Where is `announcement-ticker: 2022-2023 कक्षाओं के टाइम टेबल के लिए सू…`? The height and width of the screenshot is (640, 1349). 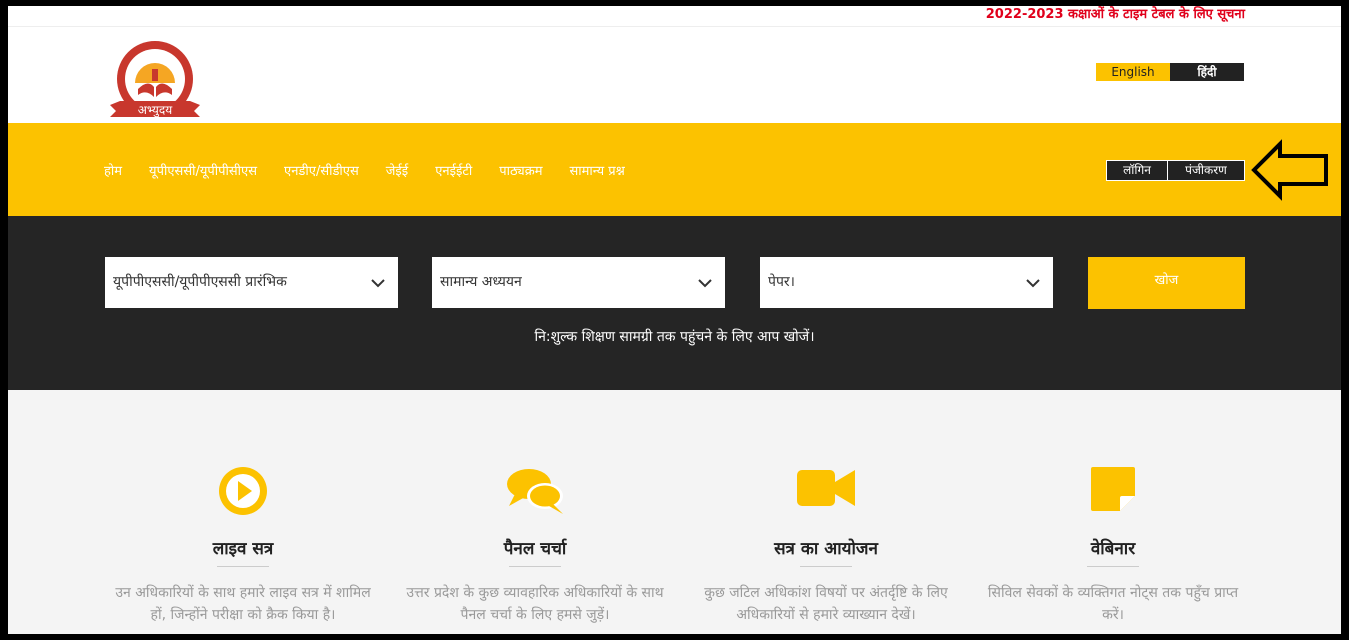 announcement-ticker: 2022-2023 कक्षाओं के टाइम टेबल के लिए सू… is located at coordinates (674, 16).